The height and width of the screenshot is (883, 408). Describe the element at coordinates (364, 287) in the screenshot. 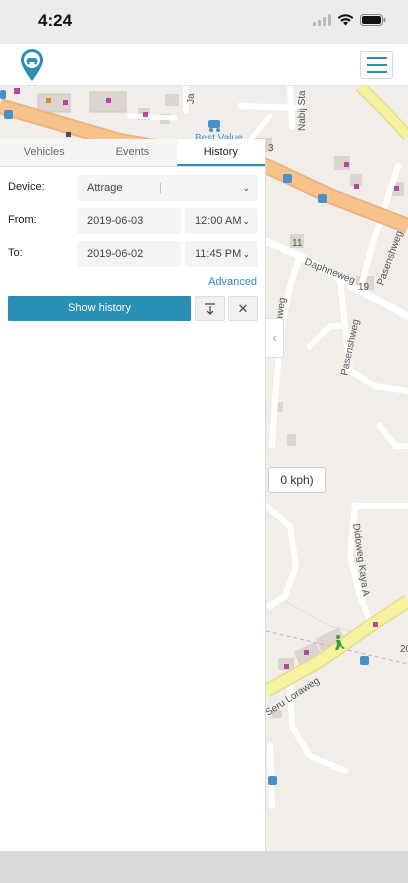

I see `map-label-number: 19` at that location.